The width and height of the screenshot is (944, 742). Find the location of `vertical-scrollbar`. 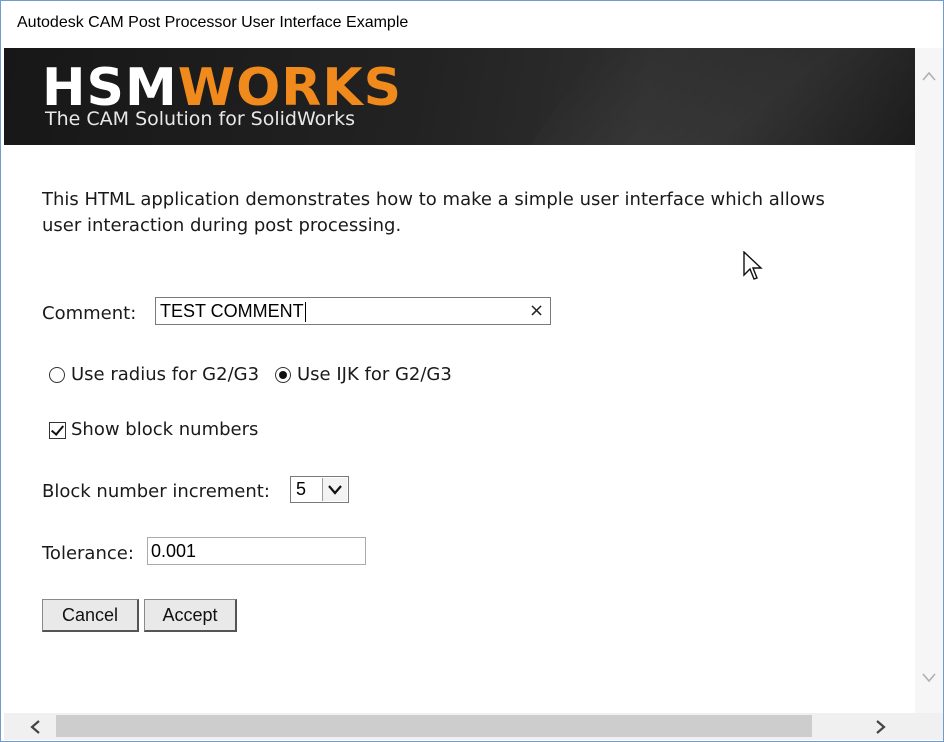

vertical-scrollbar is located at coordinates (929, 380).